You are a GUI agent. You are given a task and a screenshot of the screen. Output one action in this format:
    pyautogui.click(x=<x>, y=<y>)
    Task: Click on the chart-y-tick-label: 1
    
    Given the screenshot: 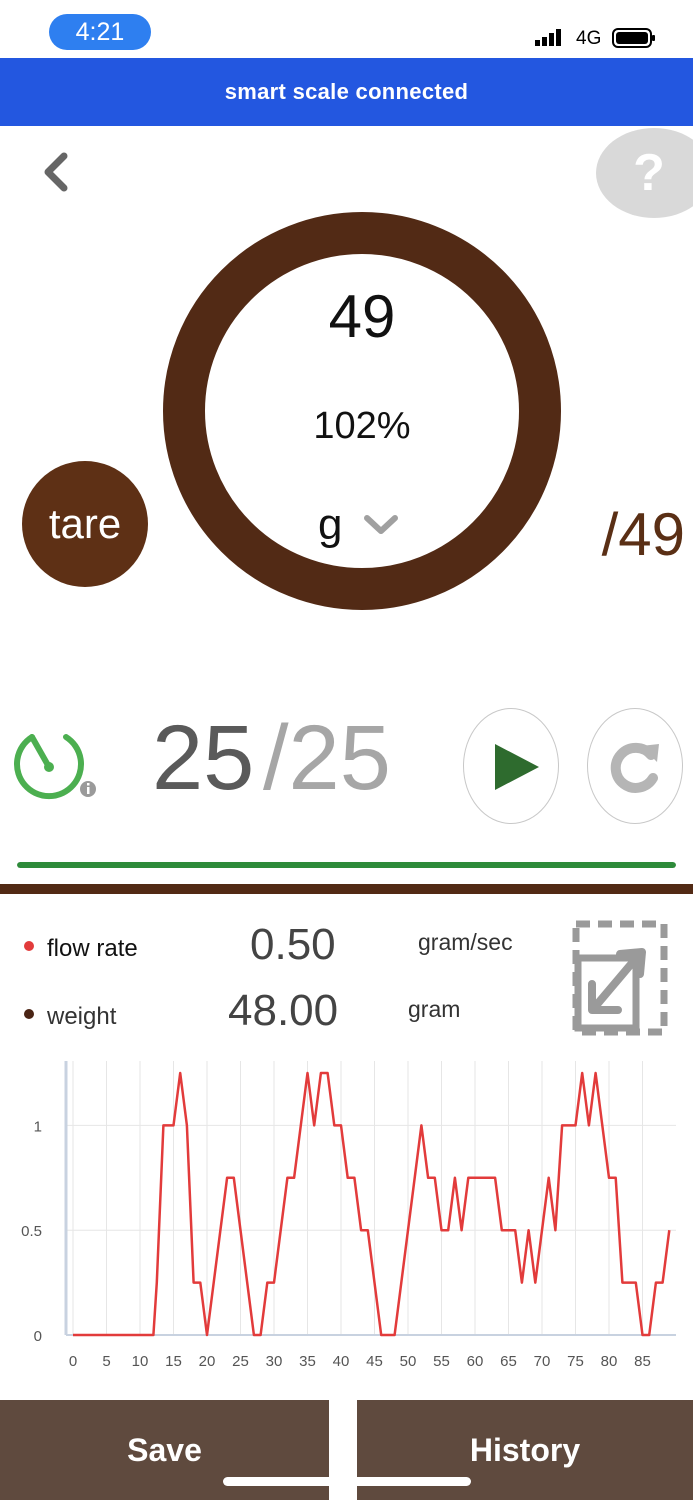 What is the action you would take?
    pyautogui.click(x=38, y=1126)
    